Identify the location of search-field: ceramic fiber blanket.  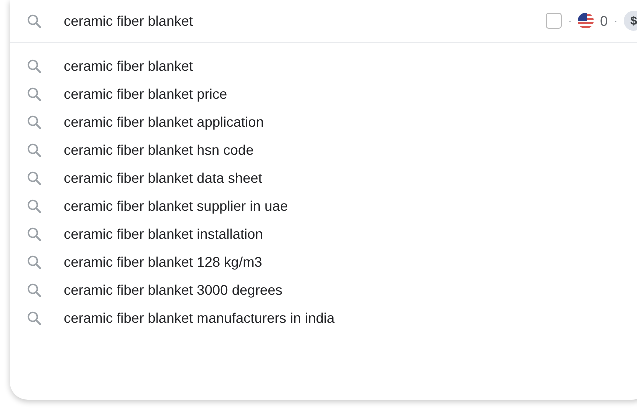
(214, 21).